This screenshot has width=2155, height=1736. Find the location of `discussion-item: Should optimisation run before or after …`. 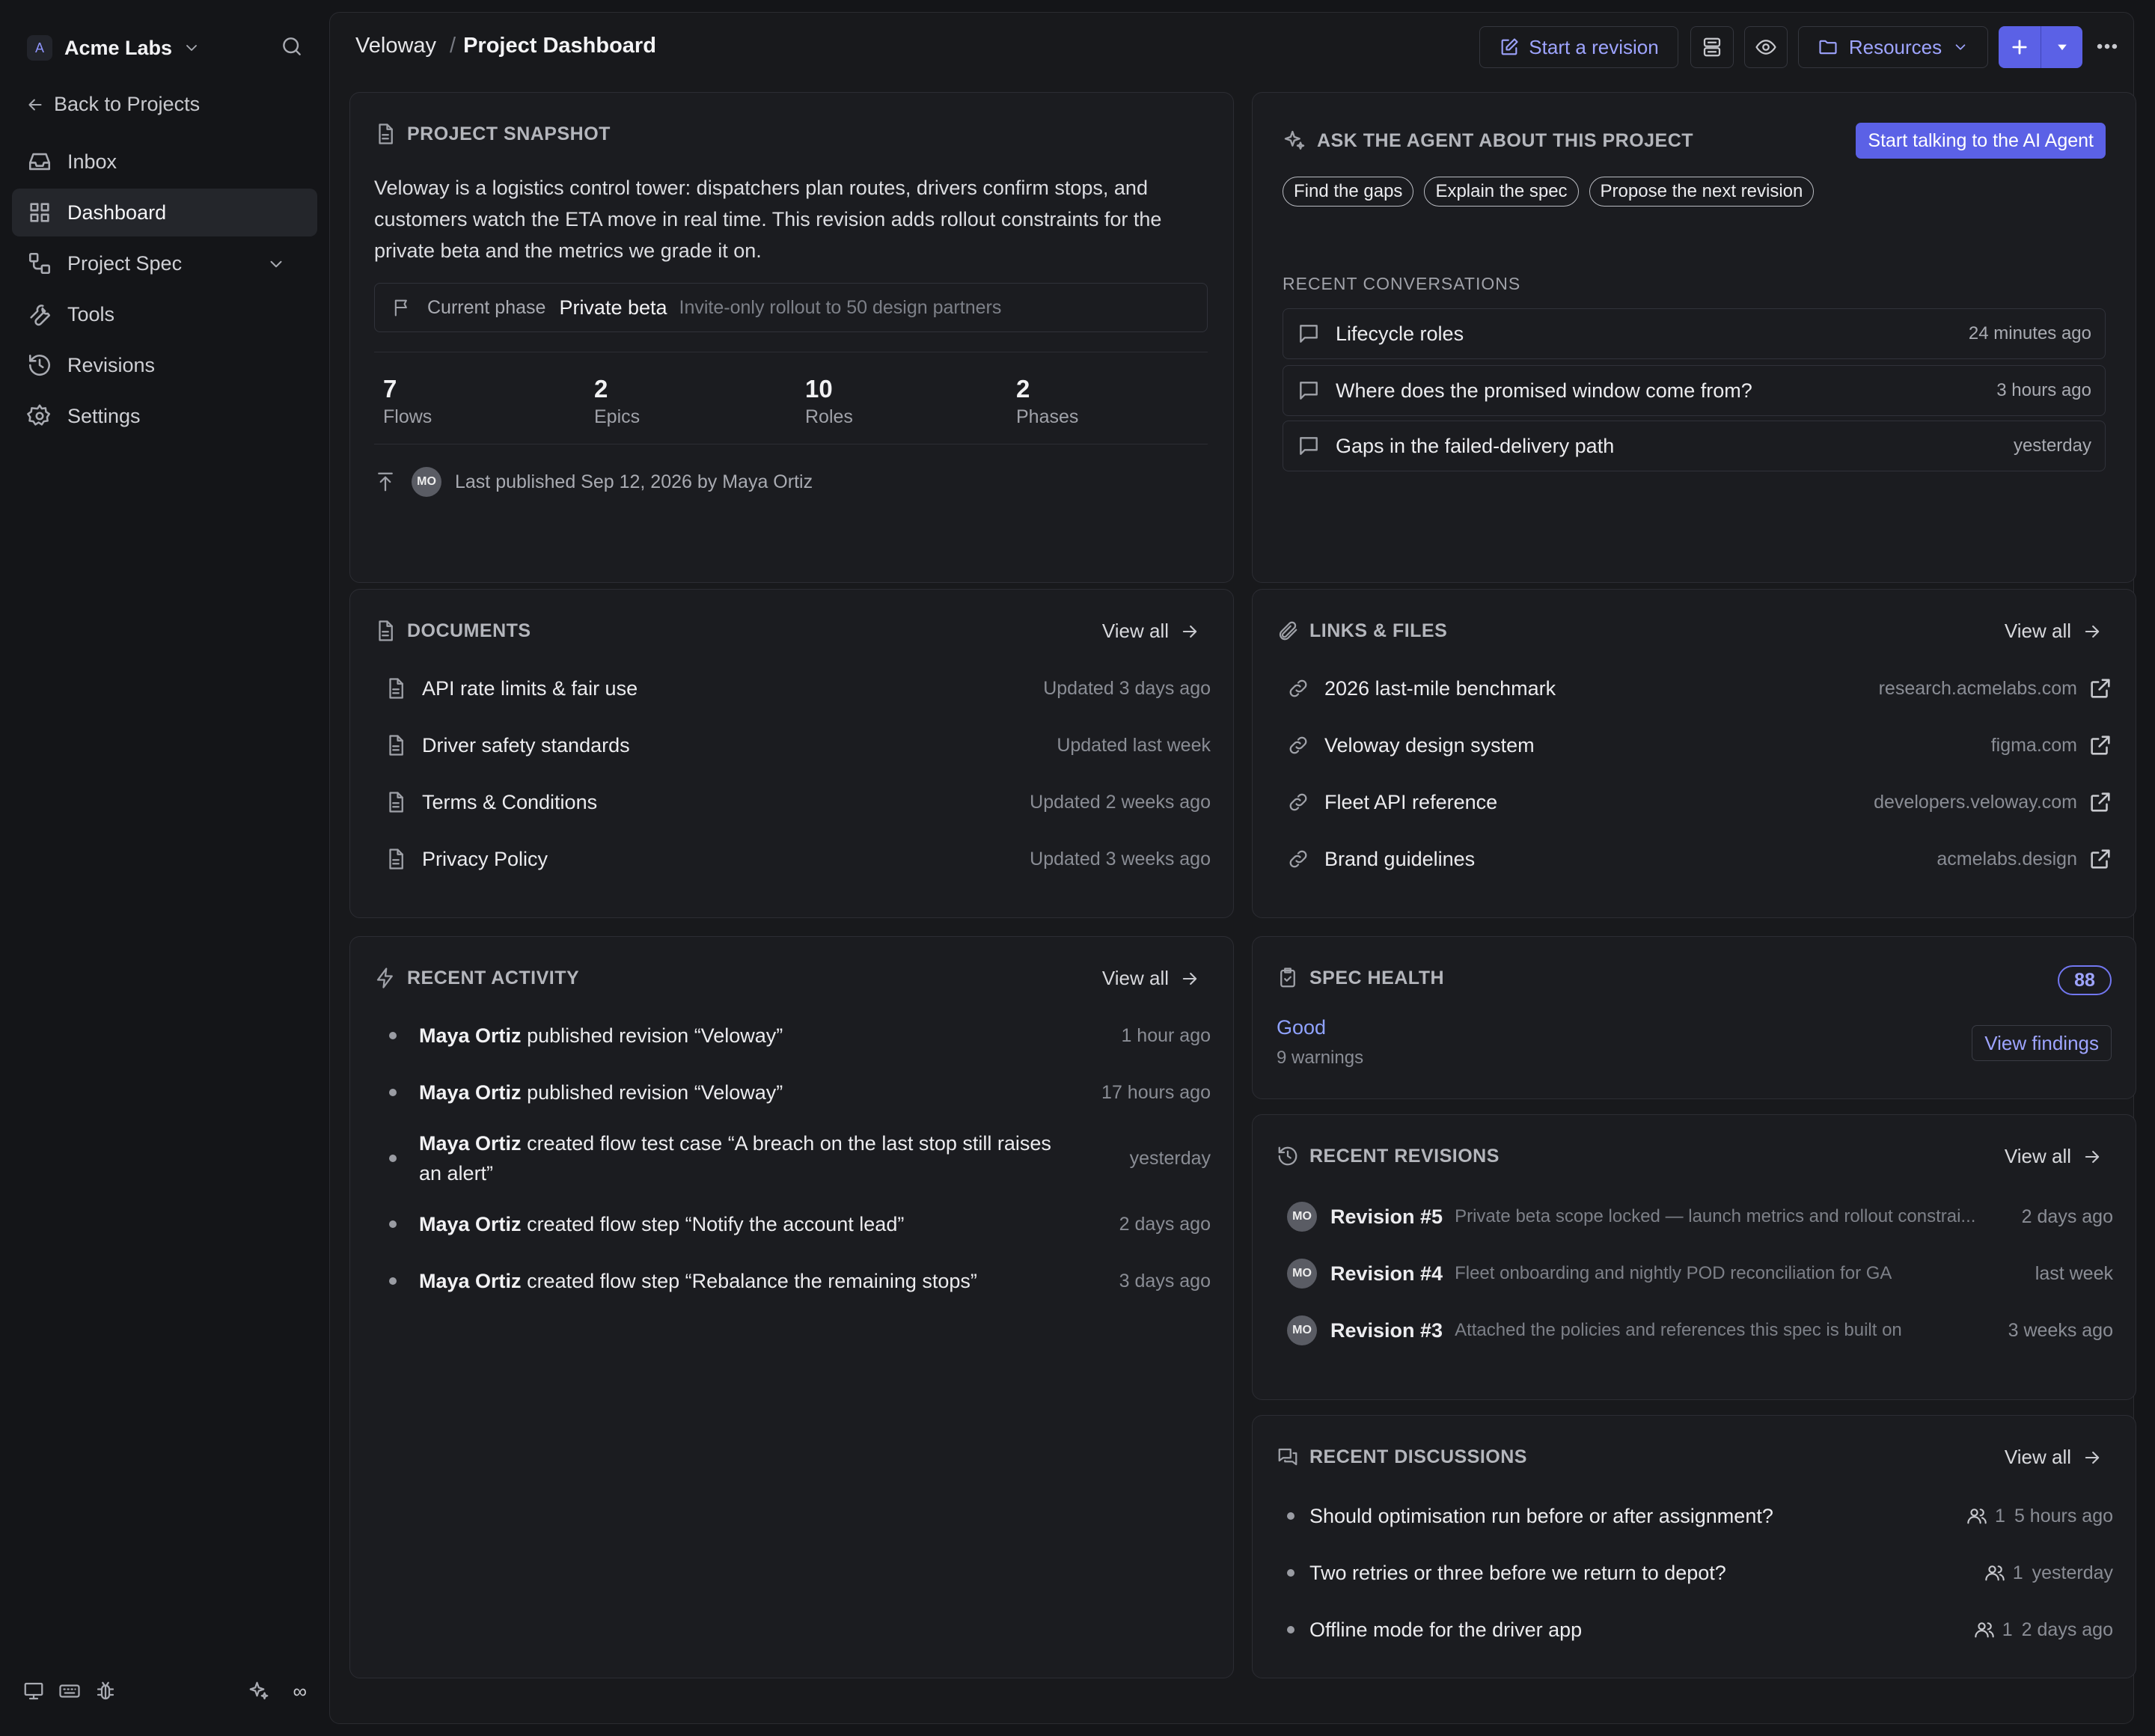

discussion-item: Should optimisation run before or after … is located at coordinates (1700, 1516).